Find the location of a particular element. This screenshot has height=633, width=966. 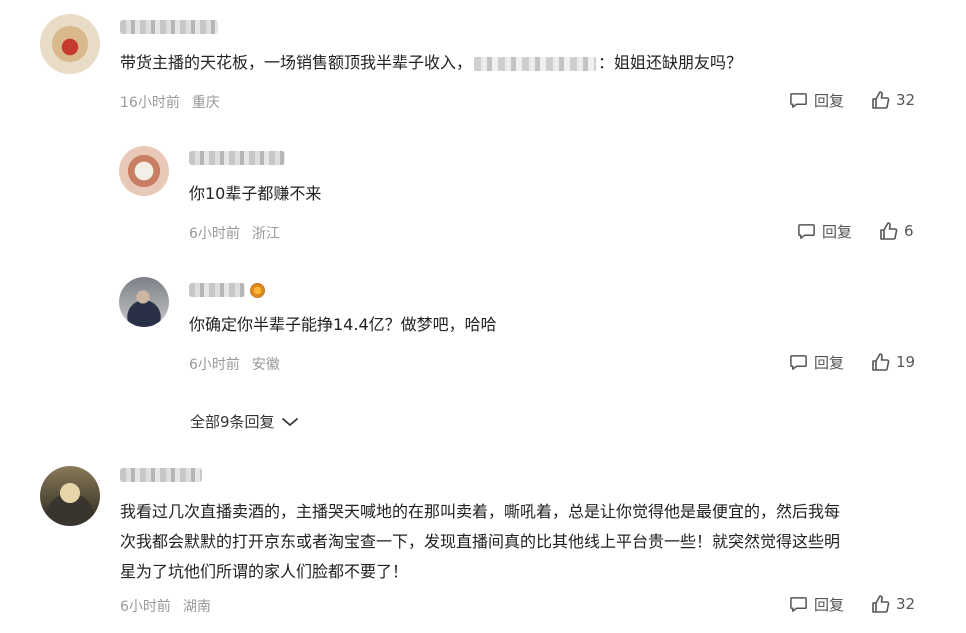

chevron-down-icon is located at coordinates (289, 421).